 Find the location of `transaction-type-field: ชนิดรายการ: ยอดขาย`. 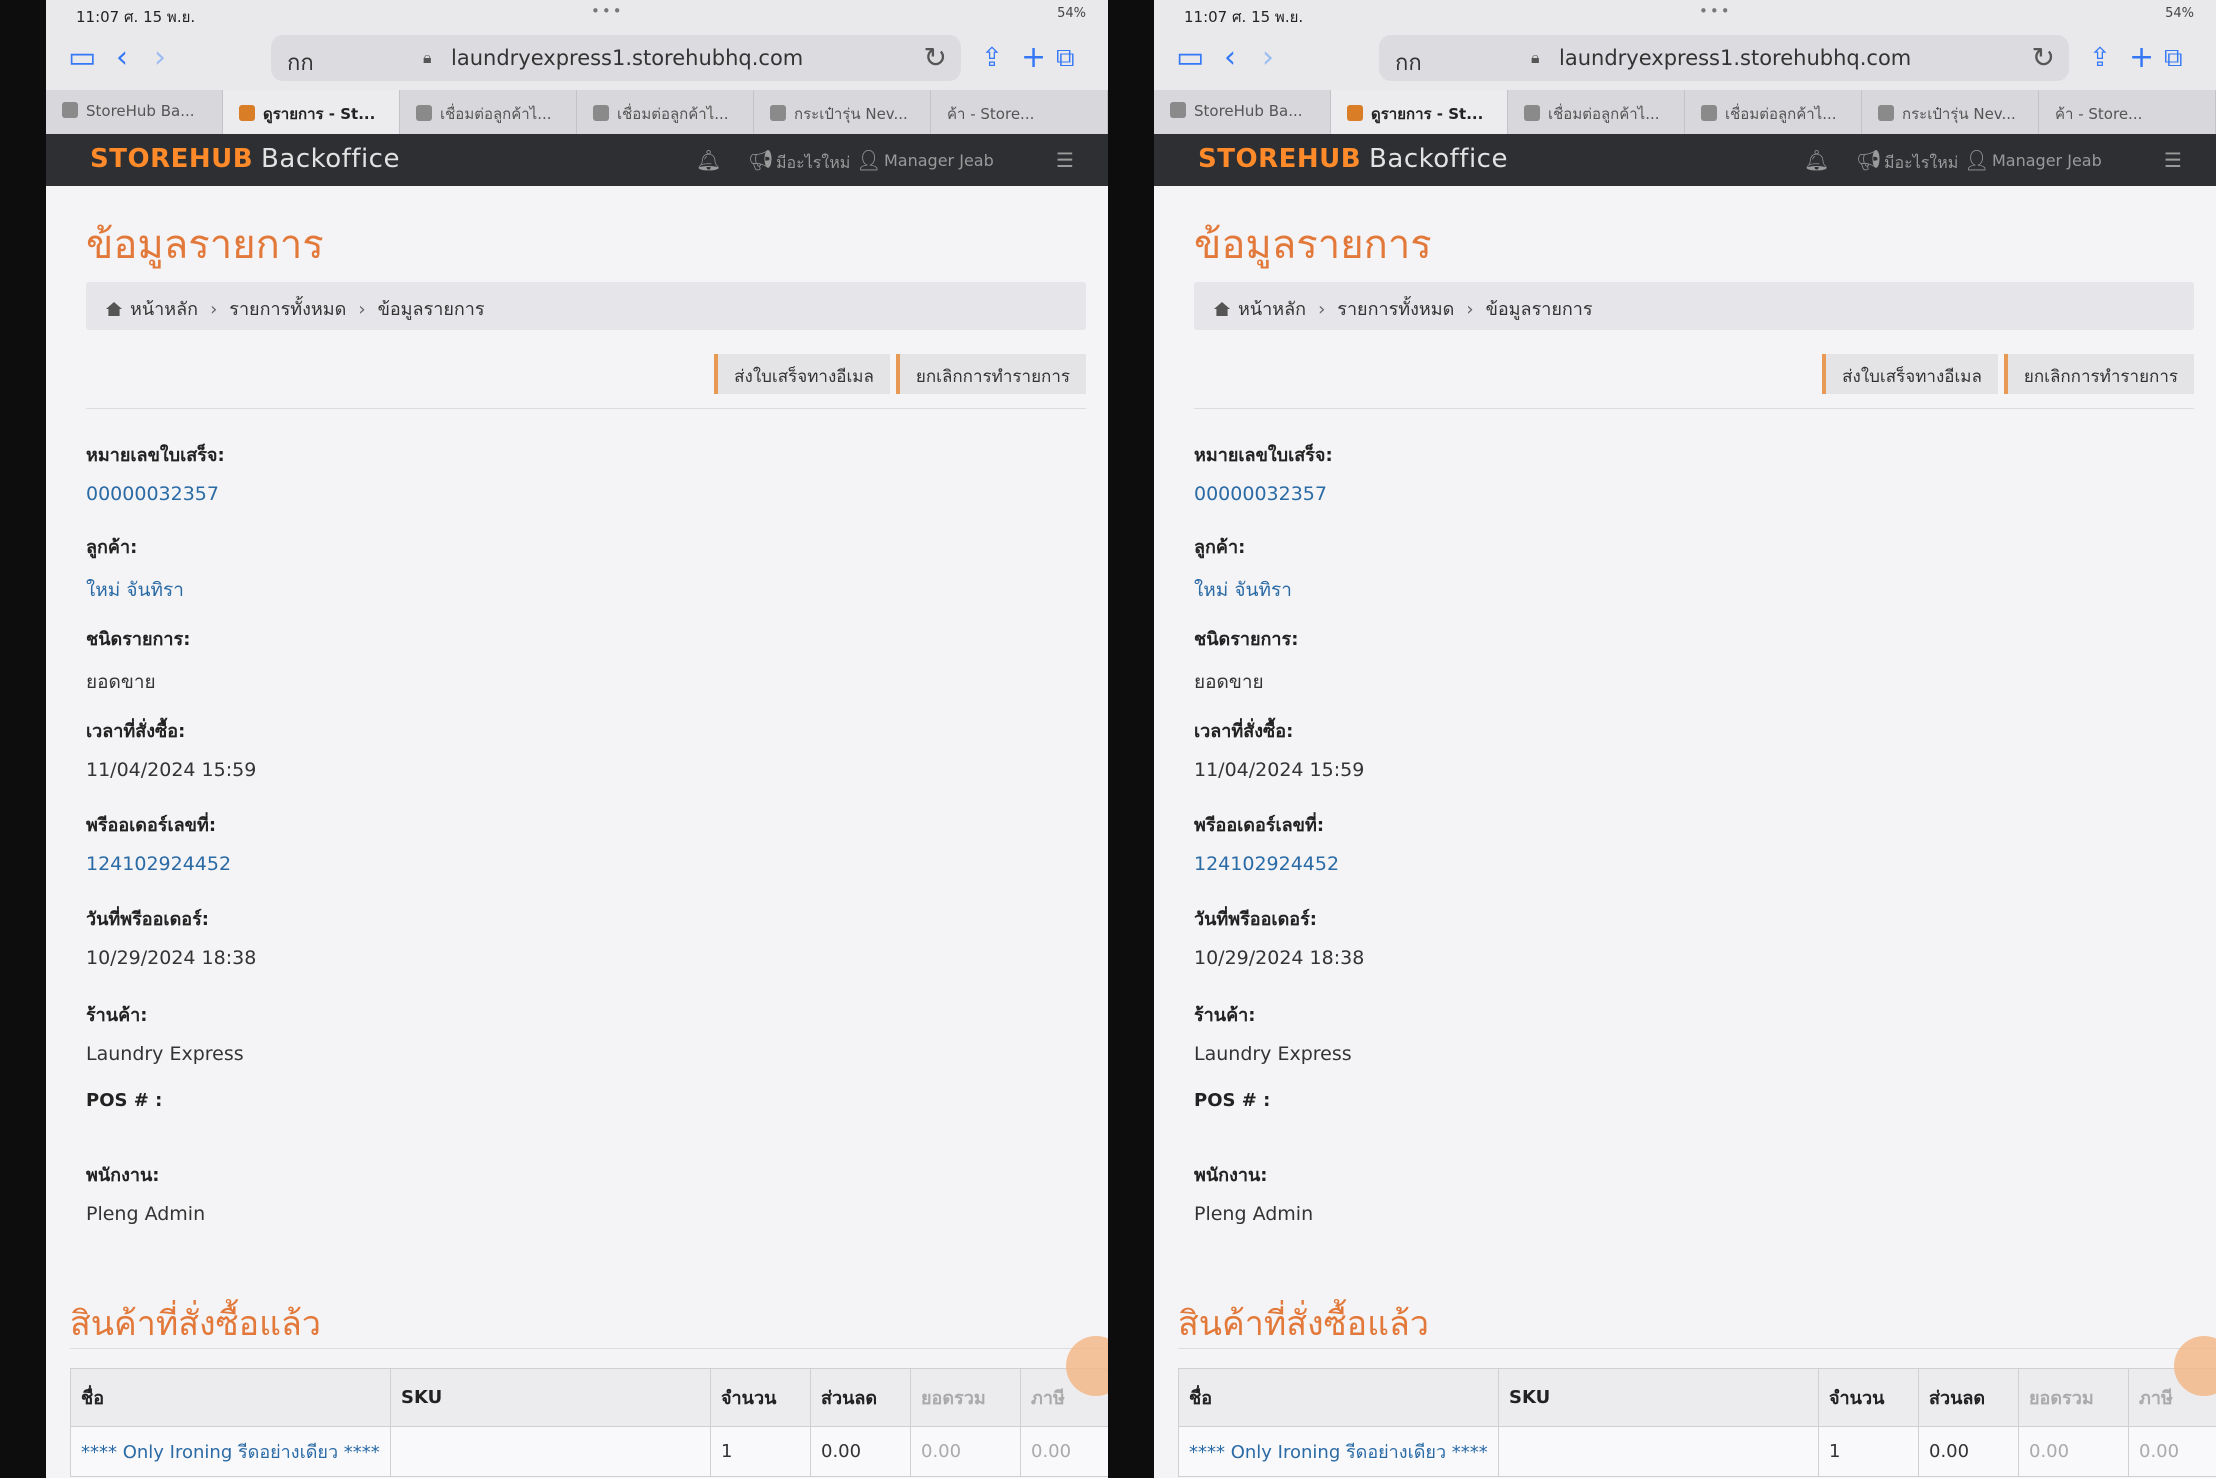

transaction-type-field: ชนิดรายการ: ยอดขาย is located at coordinates (138, 661).